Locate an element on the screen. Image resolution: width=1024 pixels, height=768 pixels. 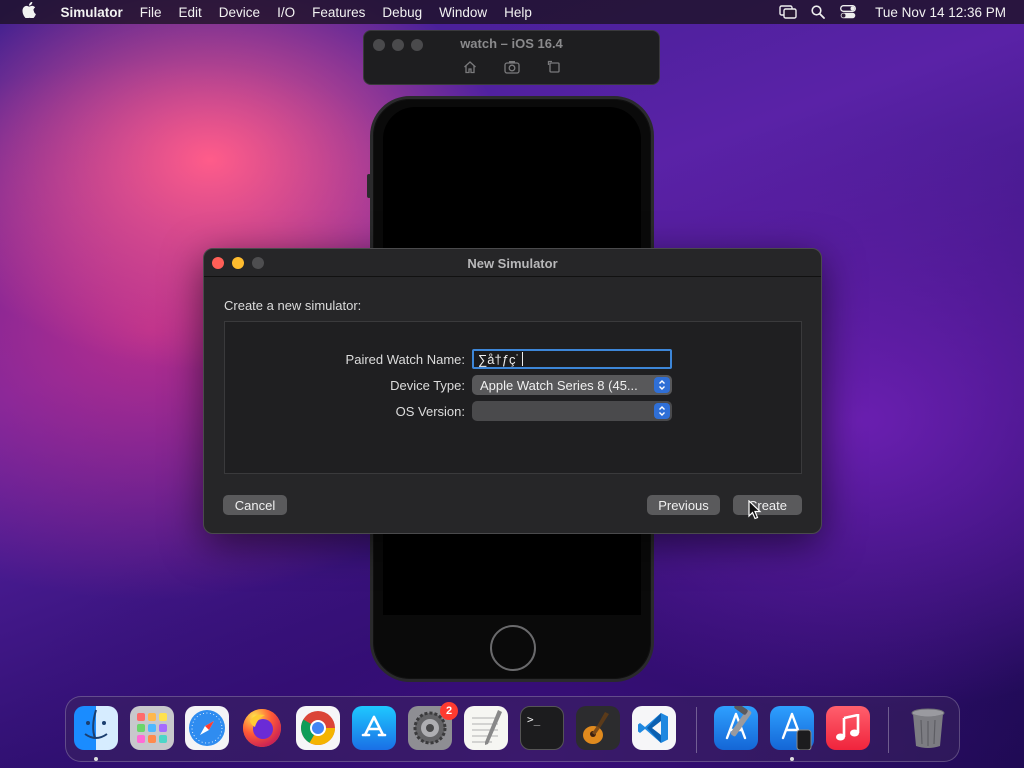
finder-running-indicator is located at coordinates (96, 759).